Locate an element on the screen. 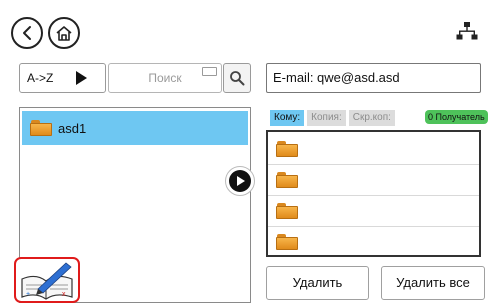 Image resolution: width=491 pixels, height=306 pixels. list-item-label: asd1 is located at coordinates (72, 128).